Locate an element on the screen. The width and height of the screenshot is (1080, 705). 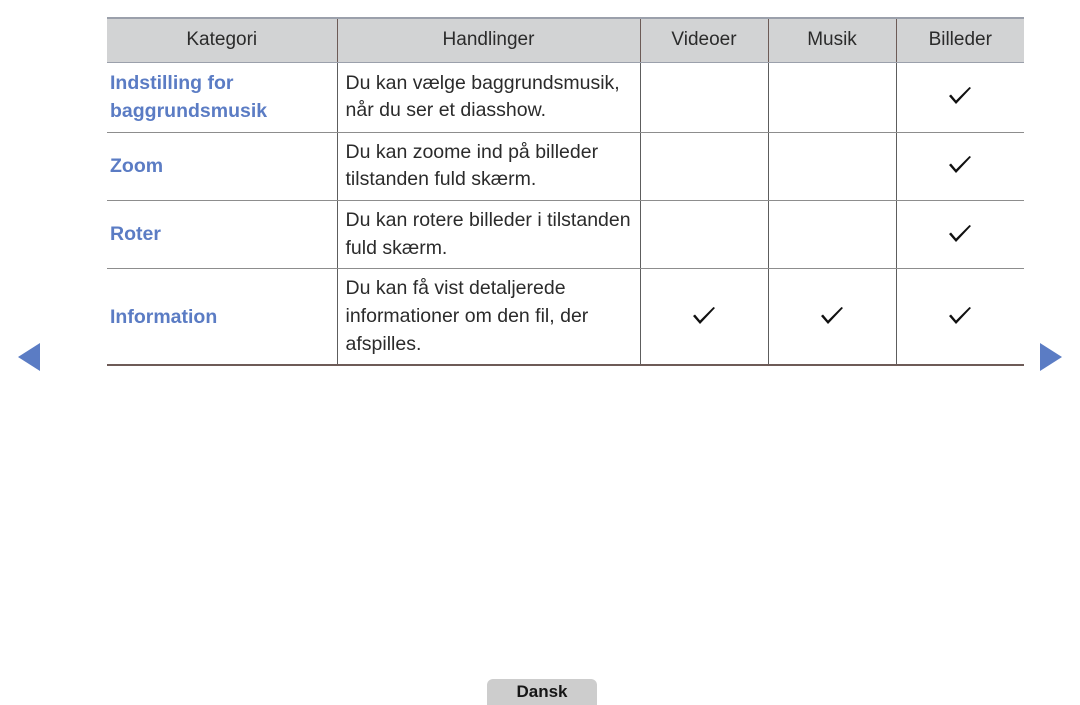
row-category-label: Information is located at coordinates (222, 317).